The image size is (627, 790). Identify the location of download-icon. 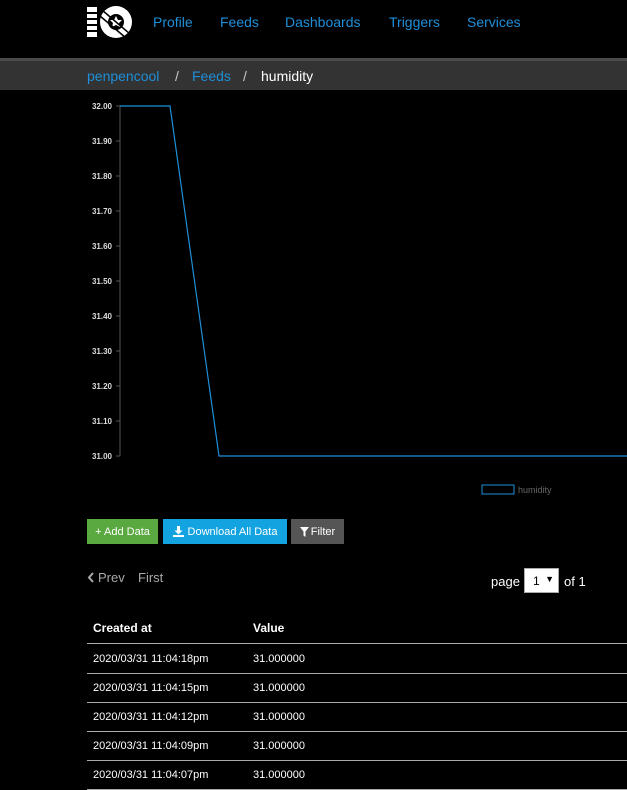
(178, 531).